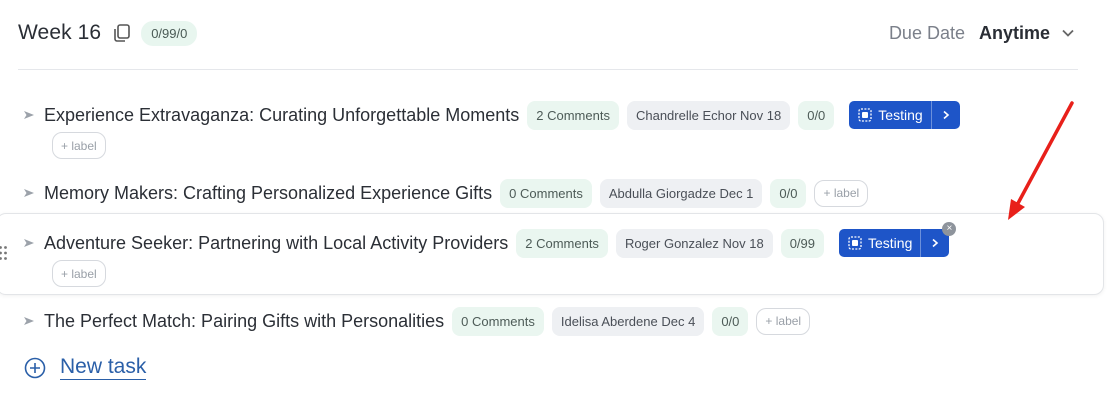 Image resolution: width=1112 pixels, height=410 pixels. What do you see at coordinates (548, 69) in the screenshot?
I see `header-divider` at bounding box center [548, 69].